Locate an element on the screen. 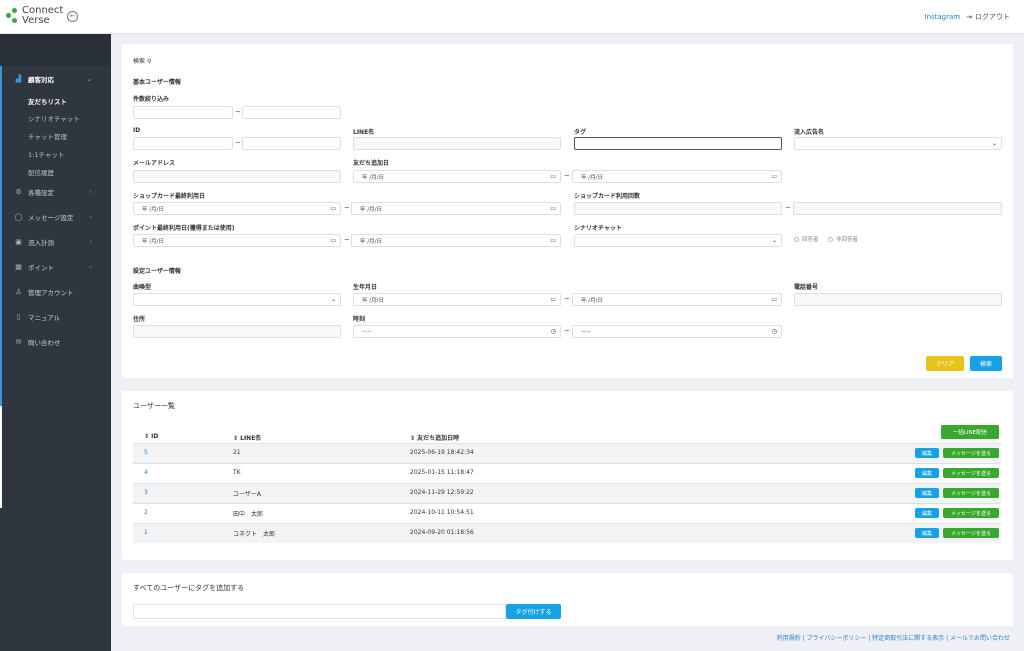 The height and width of the screenshot is (651, 1024). clear-button: クリア is located at coordinates (945, 363).